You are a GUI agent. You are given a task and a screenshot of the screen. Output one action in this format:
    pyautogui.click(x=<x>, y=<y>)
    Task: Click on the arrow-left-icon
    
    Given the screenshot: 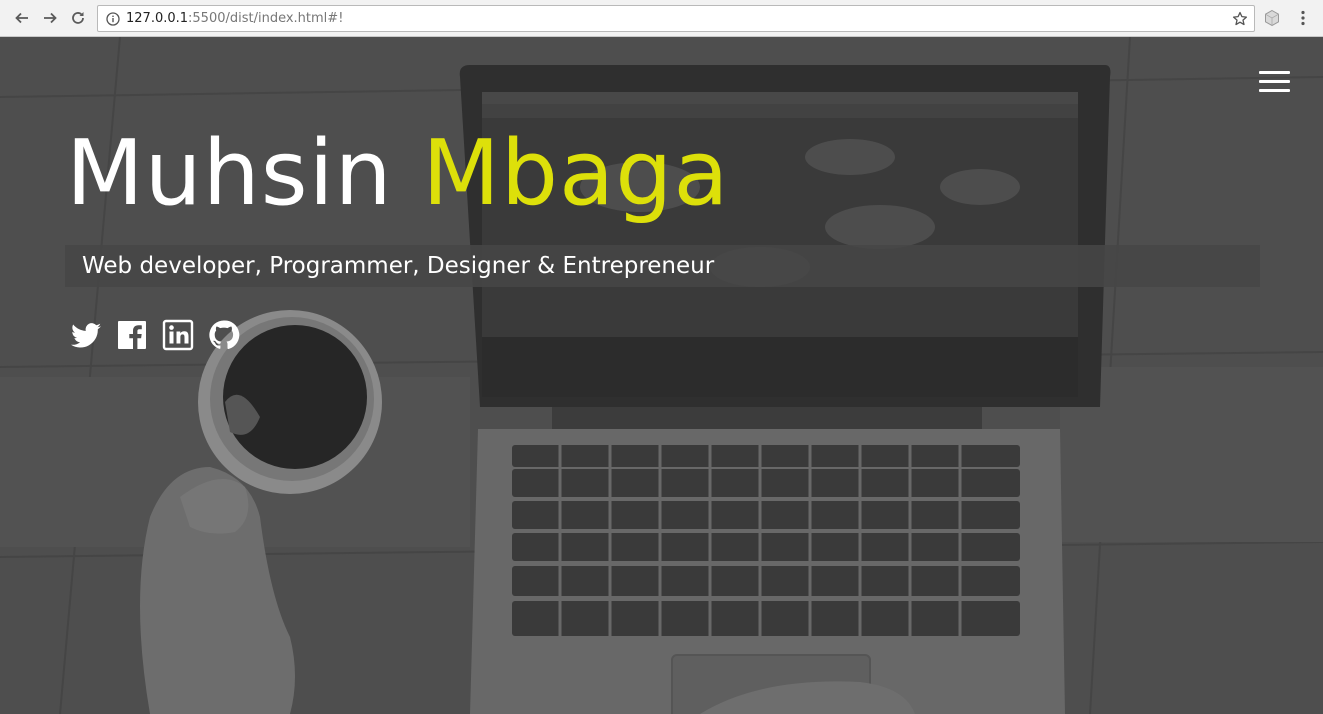 What is the action you would take?
    pyautogui.click(x=21, y=18)
    